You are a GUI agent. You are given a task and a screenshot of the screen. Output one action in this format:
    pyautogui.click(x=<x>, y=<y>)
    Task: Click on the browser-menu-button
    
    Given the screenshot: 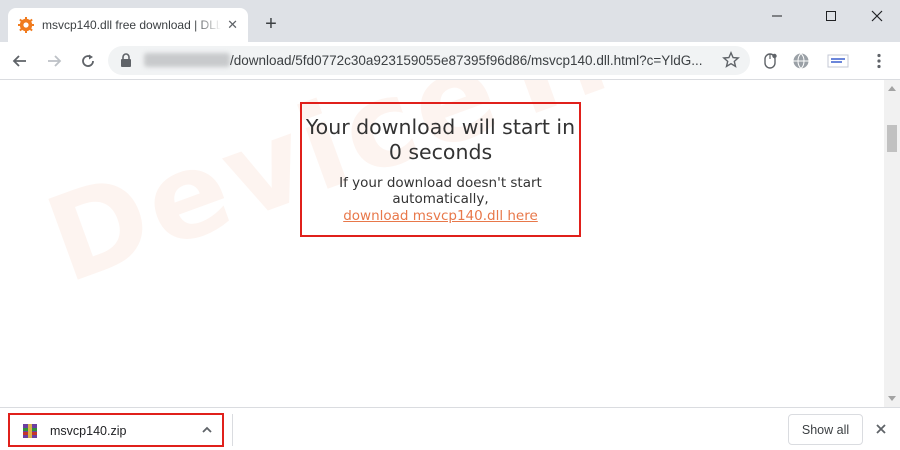 What is the action you would take?
    pyautogui.click(x=879, y=61)
    